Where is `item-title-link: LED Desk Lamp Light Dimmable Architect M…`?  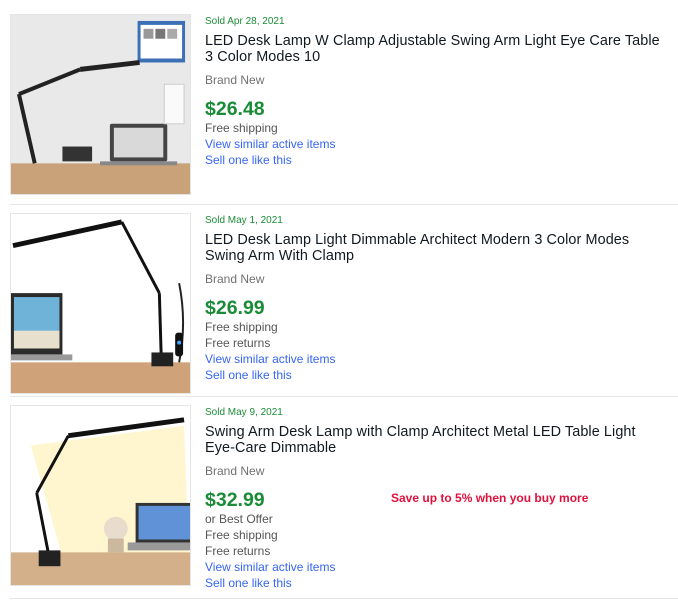 item-title-link: LED Desk Lamp Light Dimmable Architect M… is located at coordinates (433, 248).